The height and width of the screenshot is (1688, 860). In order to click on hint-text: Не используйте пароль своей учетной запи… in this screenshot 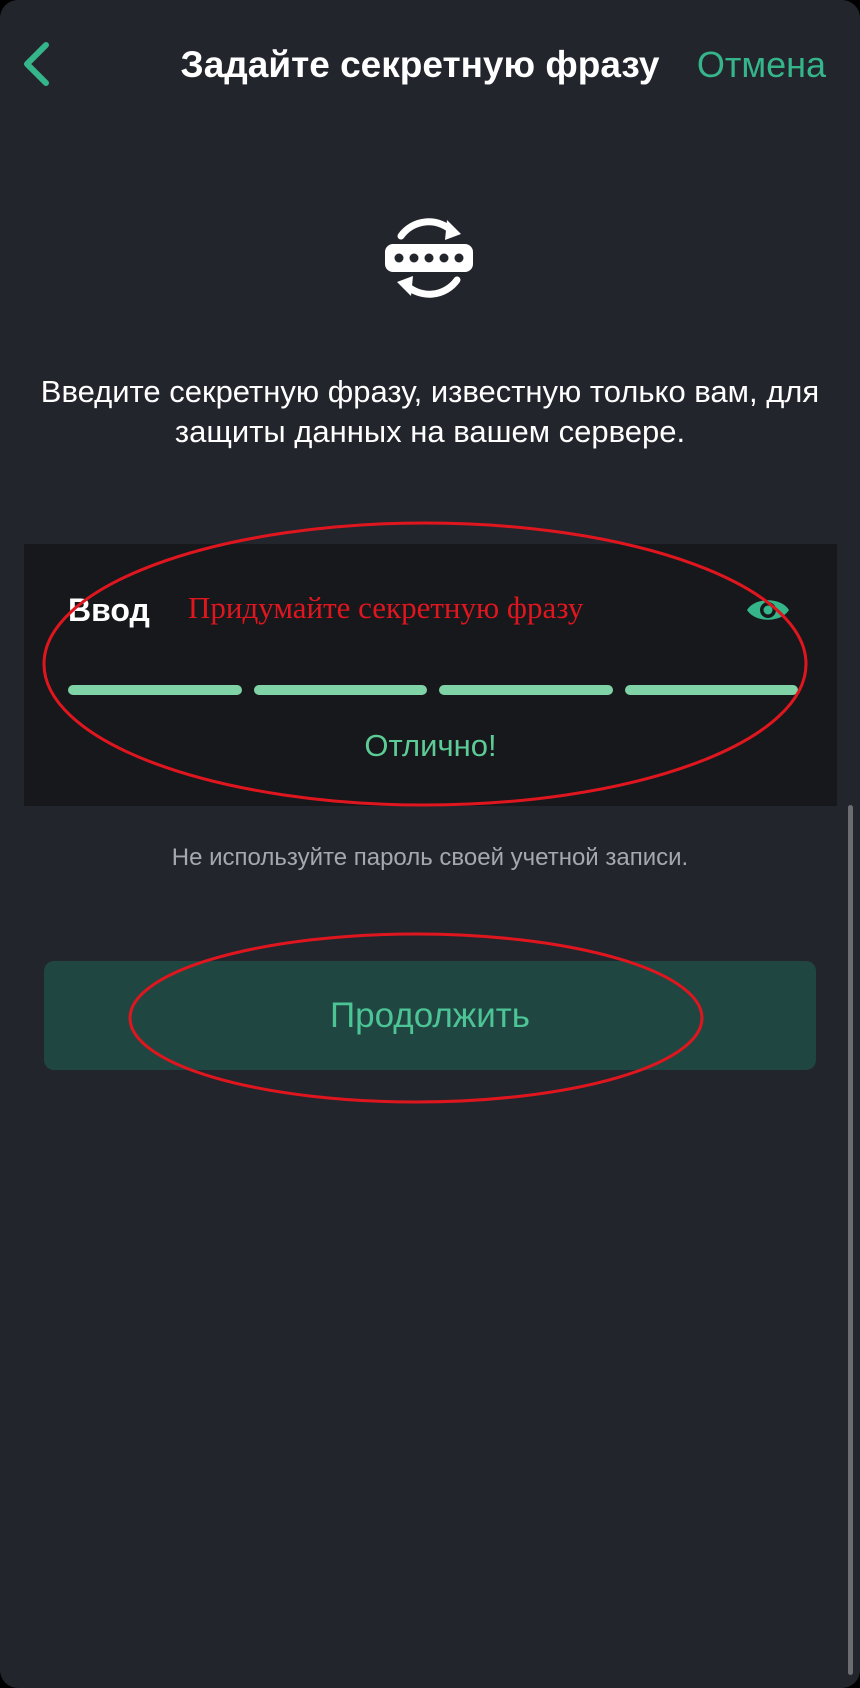, I will do `click(430, 857)`.